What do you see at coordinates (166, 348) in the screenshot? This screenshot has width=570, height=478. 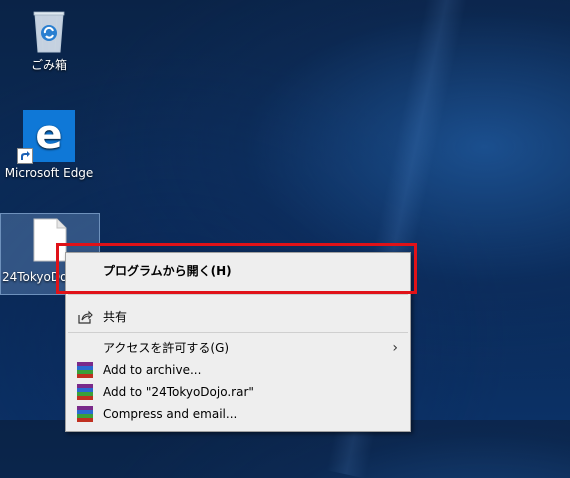 I see `give-access-label: アクセスを許可する(G)` at bounding box center [166, 348].